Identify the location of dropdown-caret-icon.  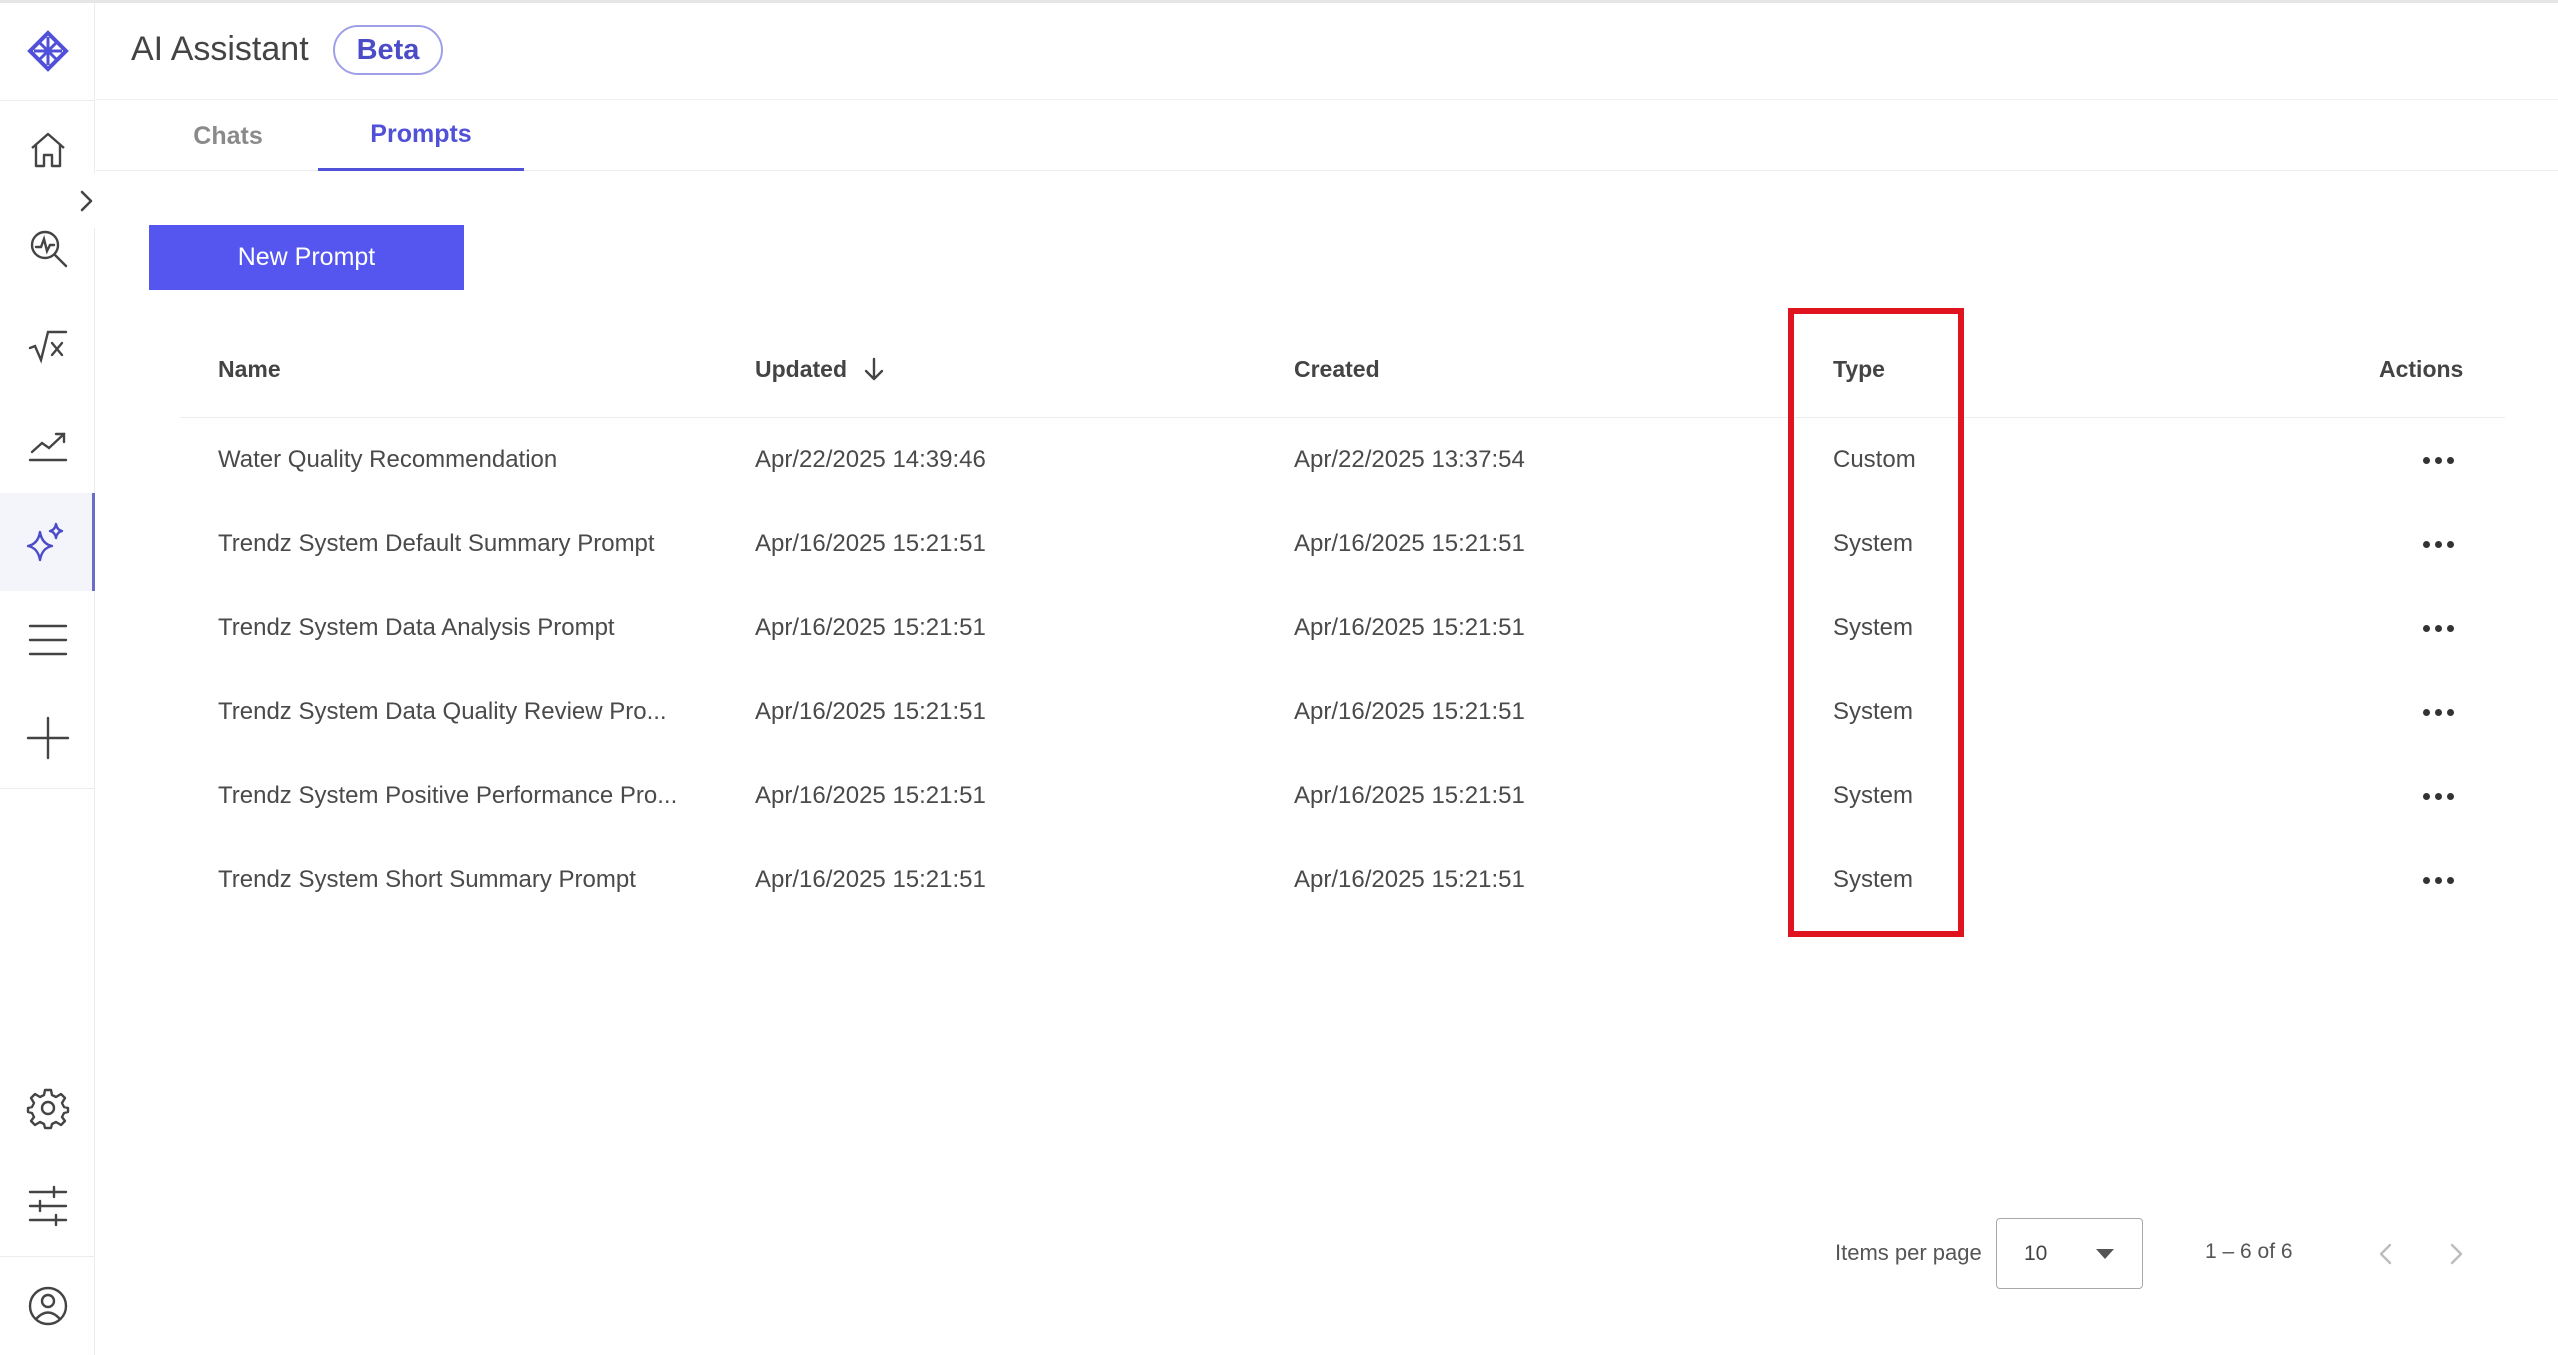
(2105, 1254).